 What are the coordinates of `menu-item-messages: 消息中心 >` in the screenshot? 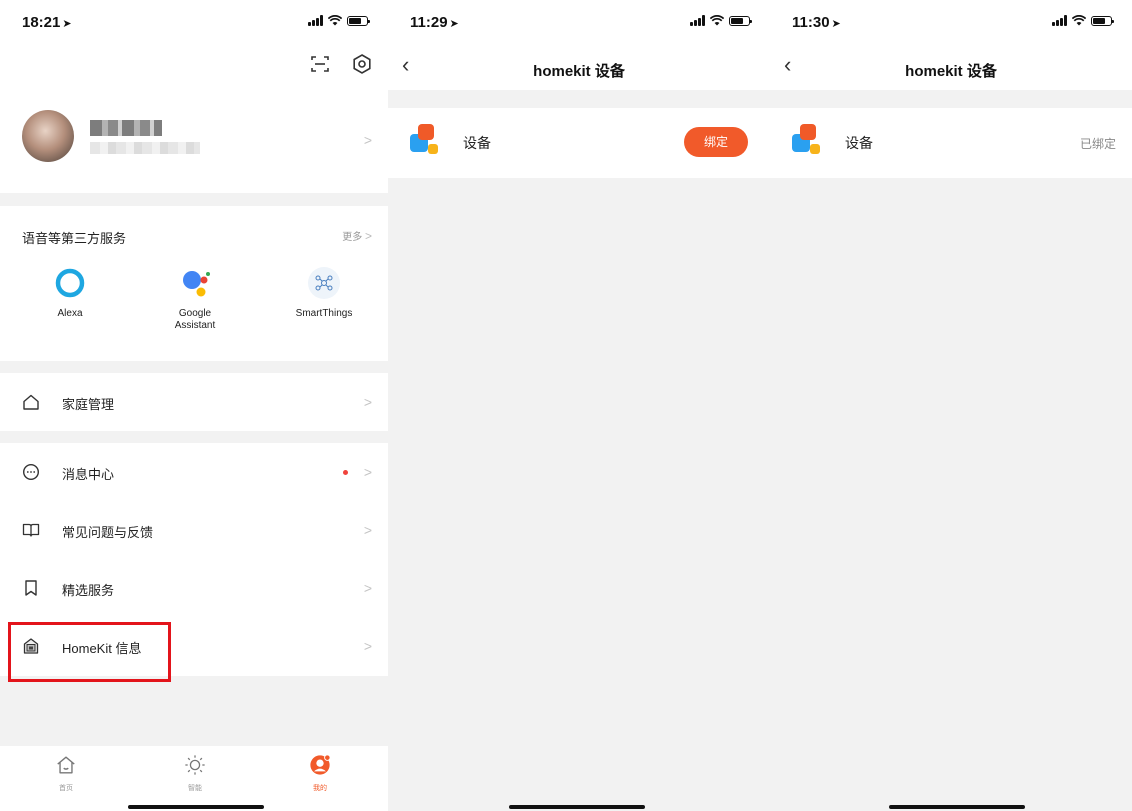 It's located at (194, 472).